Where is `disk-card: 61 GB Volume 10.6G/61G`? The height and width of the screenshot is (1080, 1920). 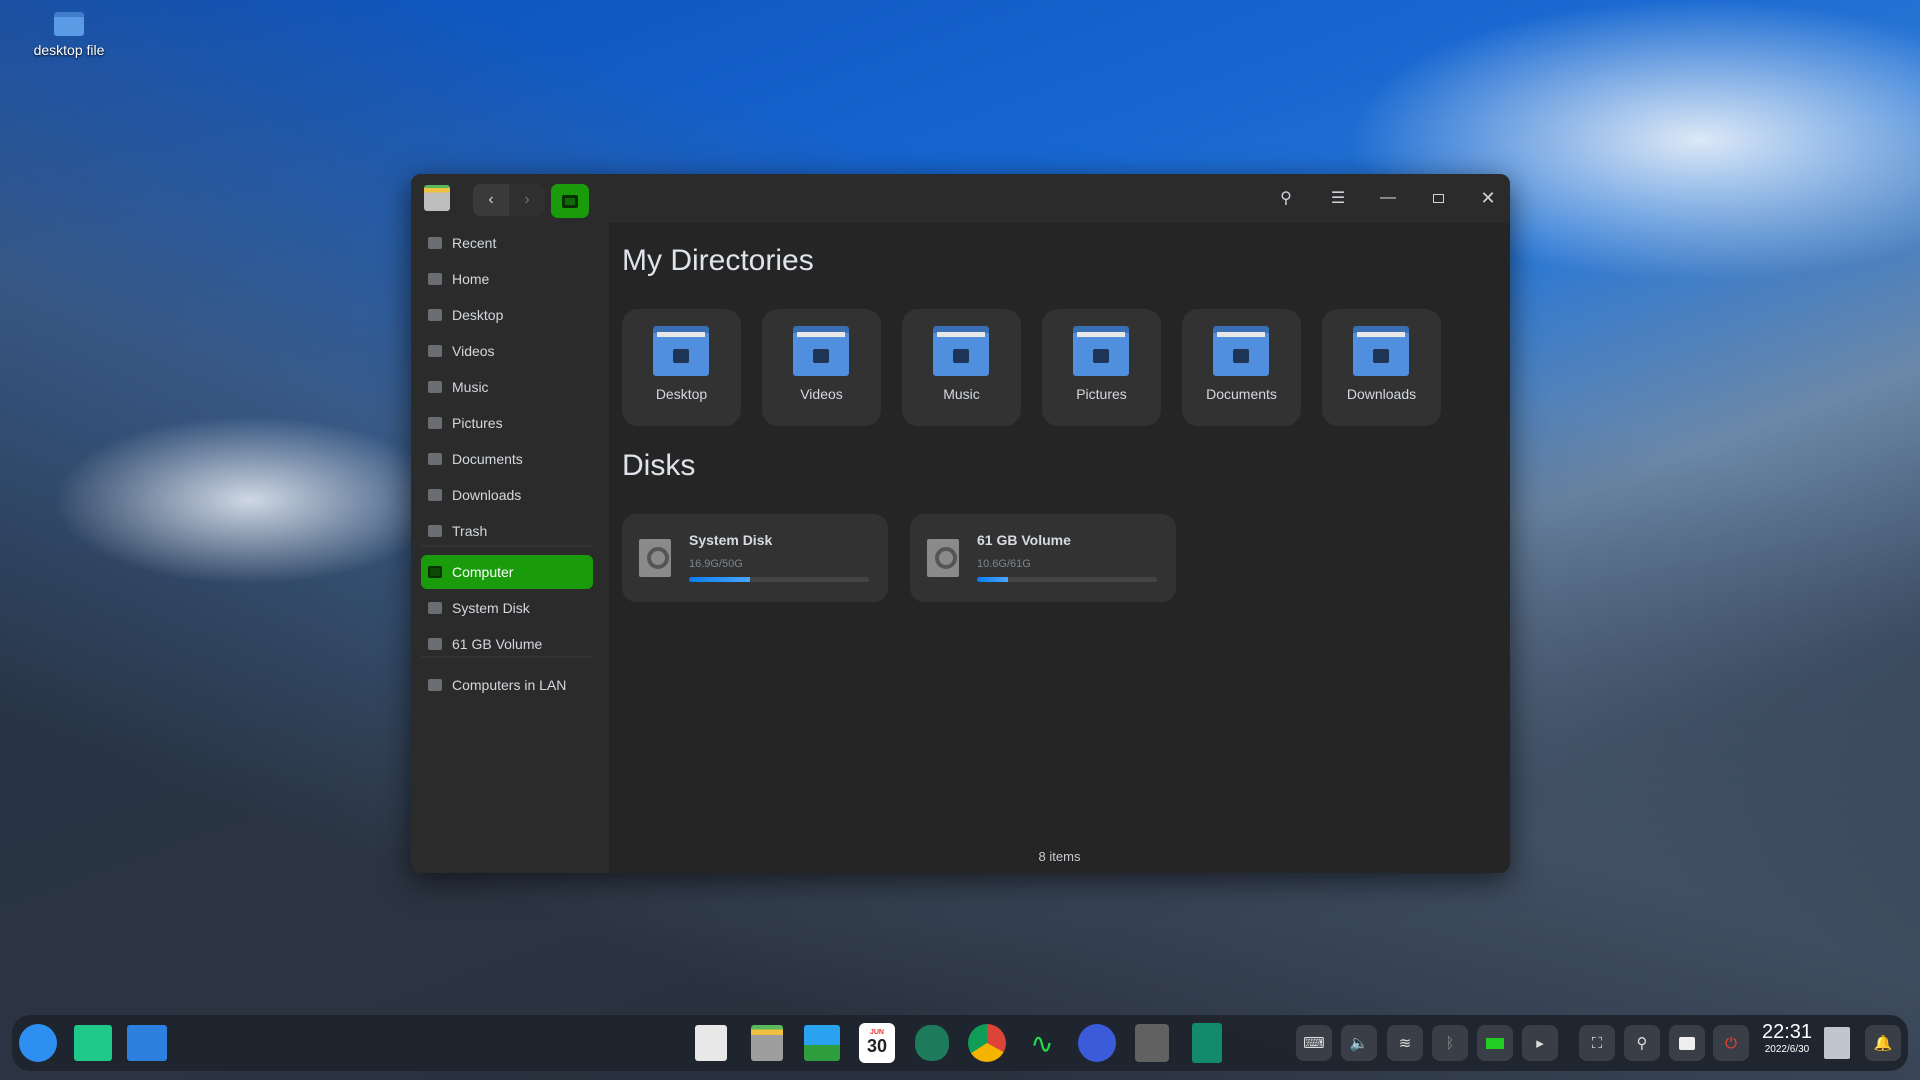
disk-card: 61 GB Volume 10.6G/61G is located at coordinates (1043, 558).